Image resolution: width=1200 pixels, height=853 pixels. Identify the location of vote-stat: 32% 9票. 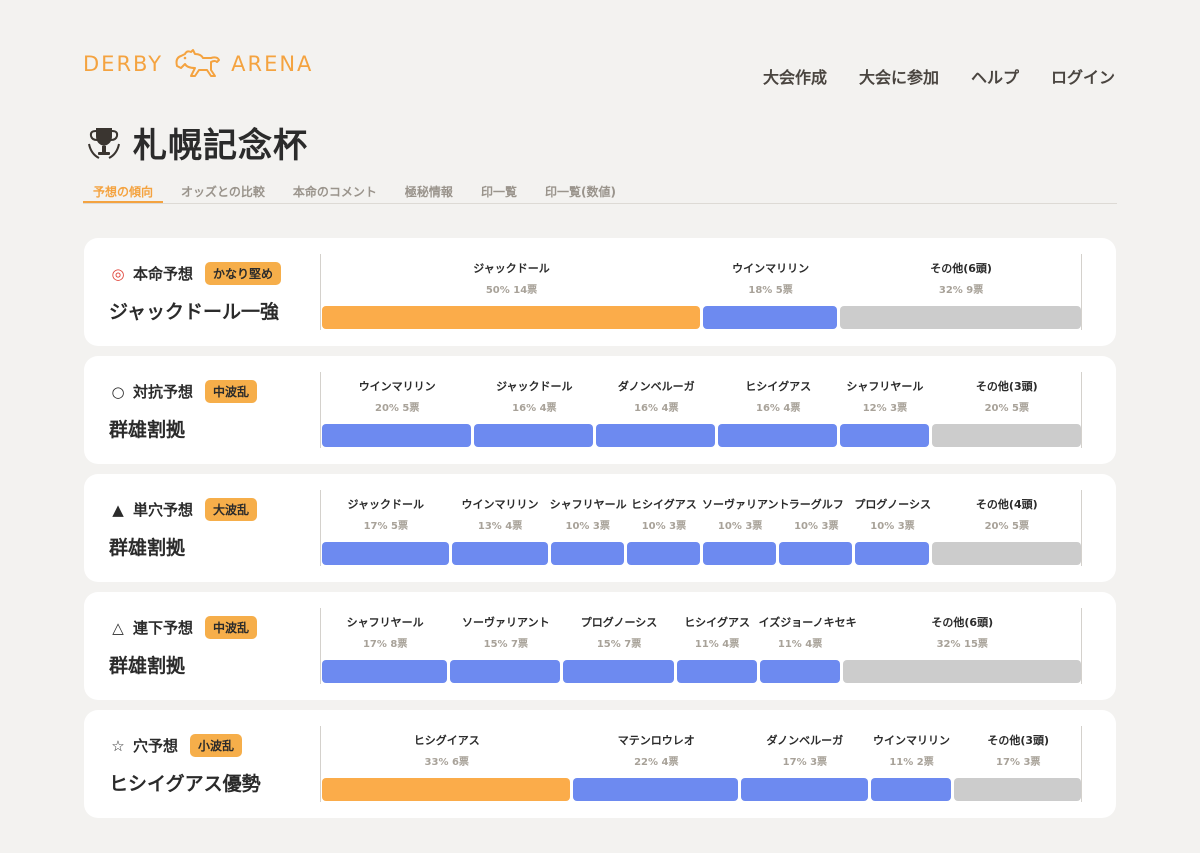
(961, 290).